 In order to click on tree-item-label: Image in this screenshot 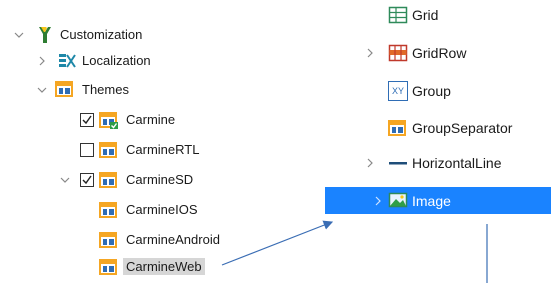, I will do `click(431, 201)`.